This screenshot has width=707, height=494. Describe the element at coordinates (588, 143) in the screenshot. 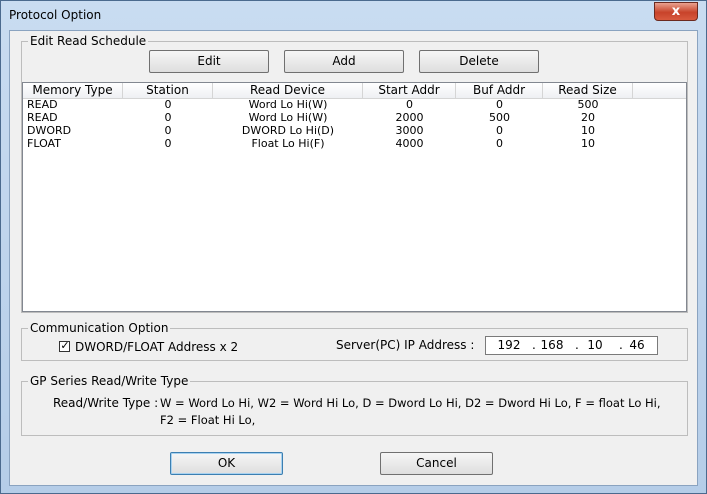

I see `cell-read-size: 10` at that location.